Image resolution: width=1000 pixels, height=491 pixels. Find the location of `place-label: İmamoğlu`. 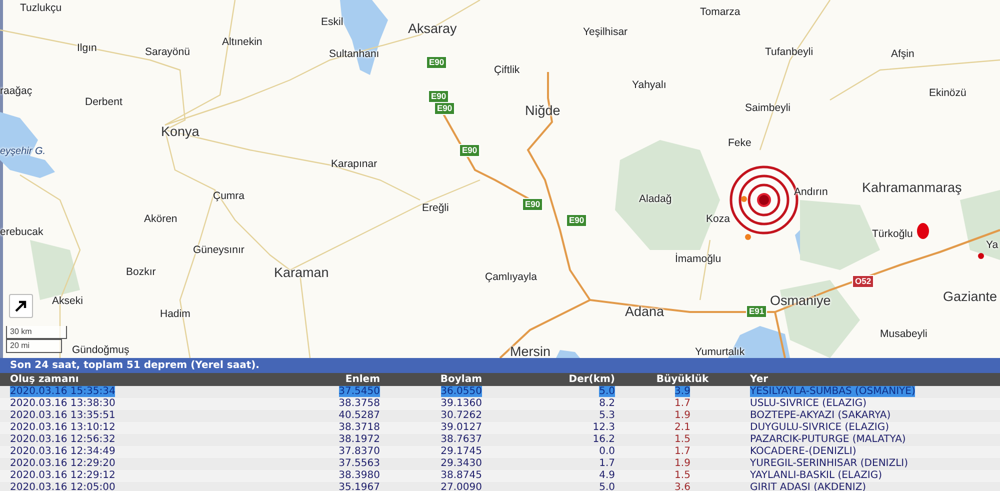

place-label: İmamoğlu is located at coordinates (698, 259).